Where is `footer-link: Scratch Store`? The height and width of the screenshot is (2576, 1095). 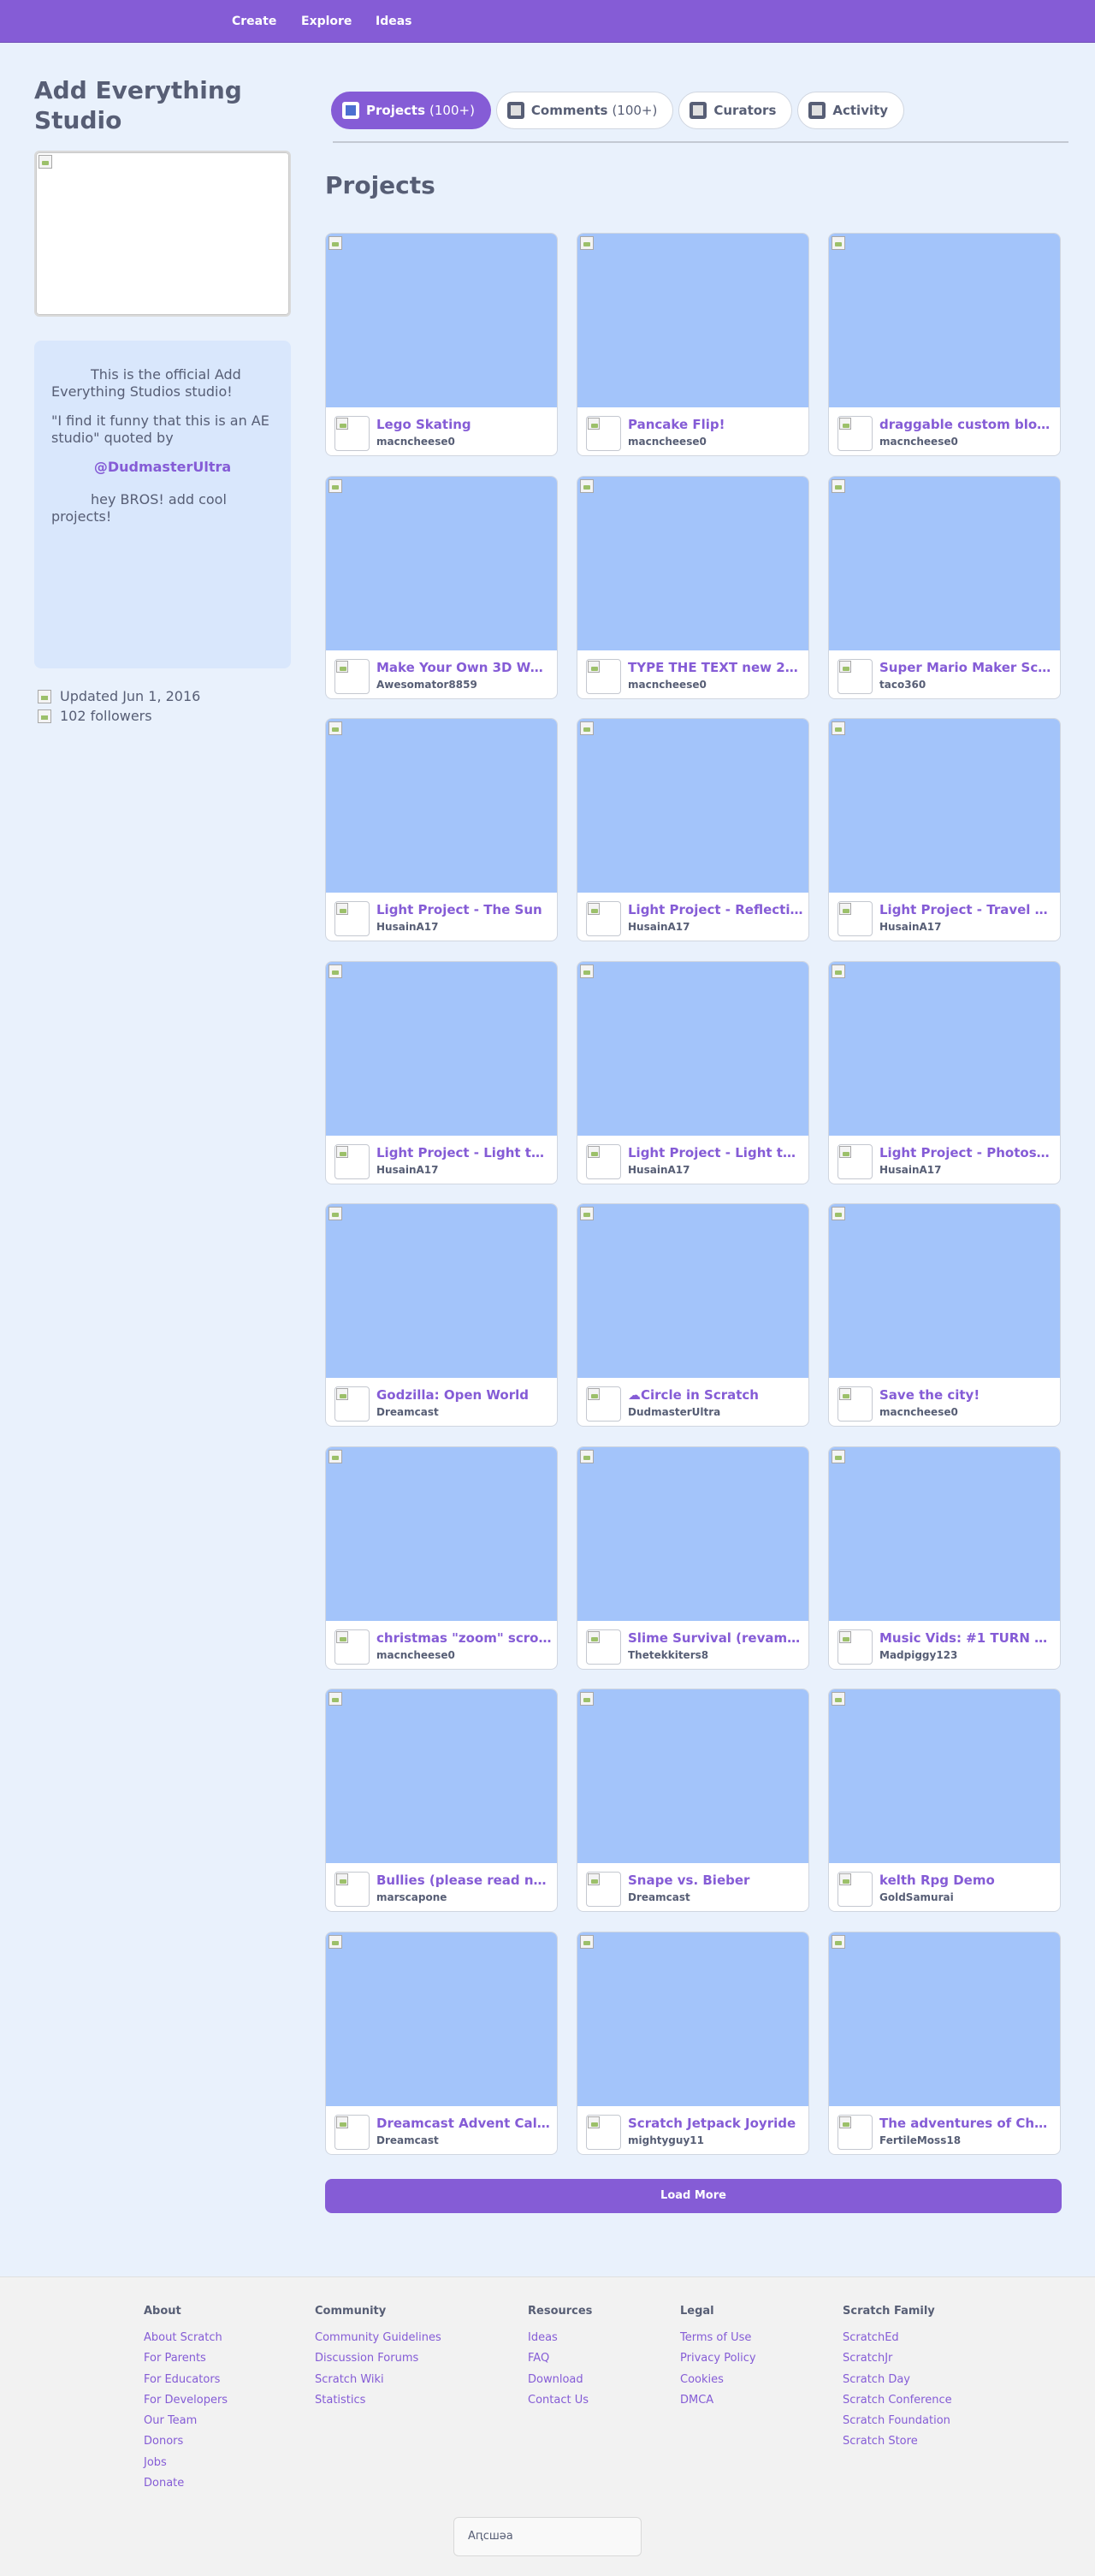
footer-link: Scratch Store is located at coordinates (897, 2443).